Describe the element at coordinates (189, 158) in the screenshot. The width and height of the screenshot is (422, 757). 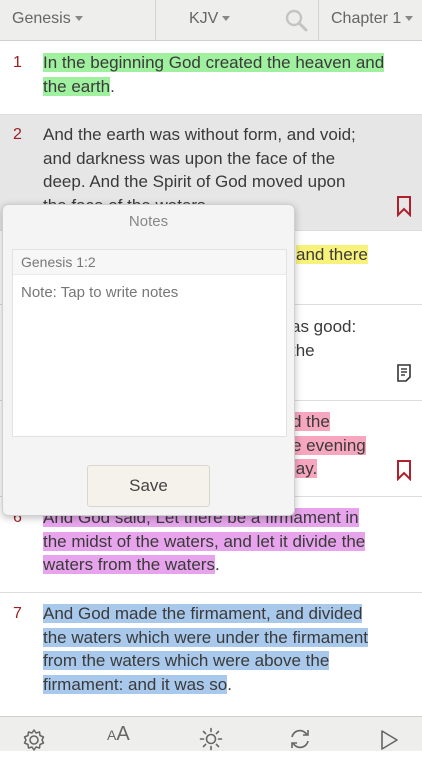
I see `verse-line: and darkness was upon the face of the` at that location.